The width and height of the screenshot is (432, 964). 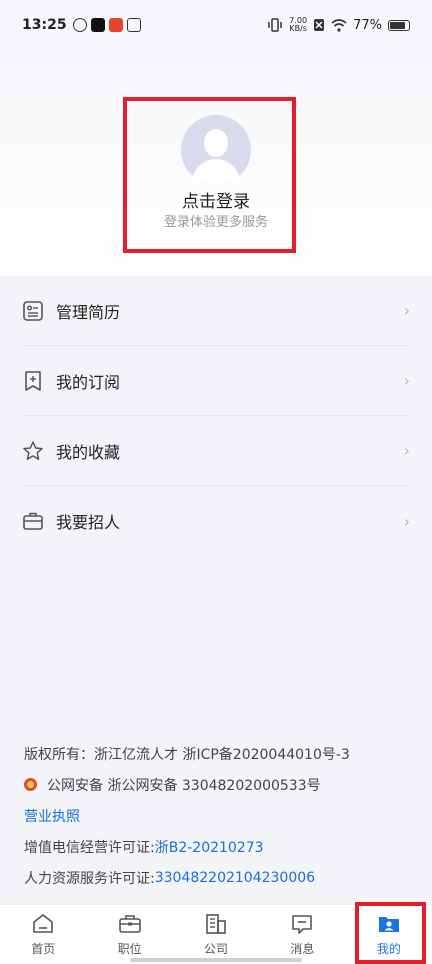 I want to click on tab-jobs: 职位, so click(x=129, y=934).